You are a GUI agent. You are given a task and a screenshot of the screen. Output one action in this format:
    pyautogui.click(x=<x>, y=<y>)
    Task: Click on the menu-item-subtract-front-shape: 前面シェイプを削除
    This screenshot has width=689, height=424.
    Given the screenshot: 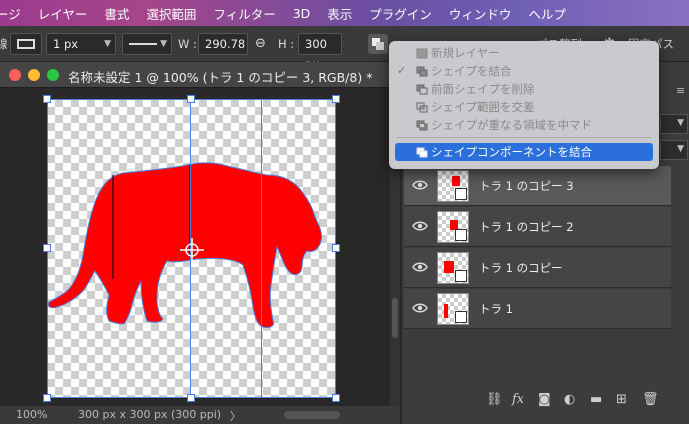 What is the action you would take?
    pyautogui.click(x=524, y=89)
    